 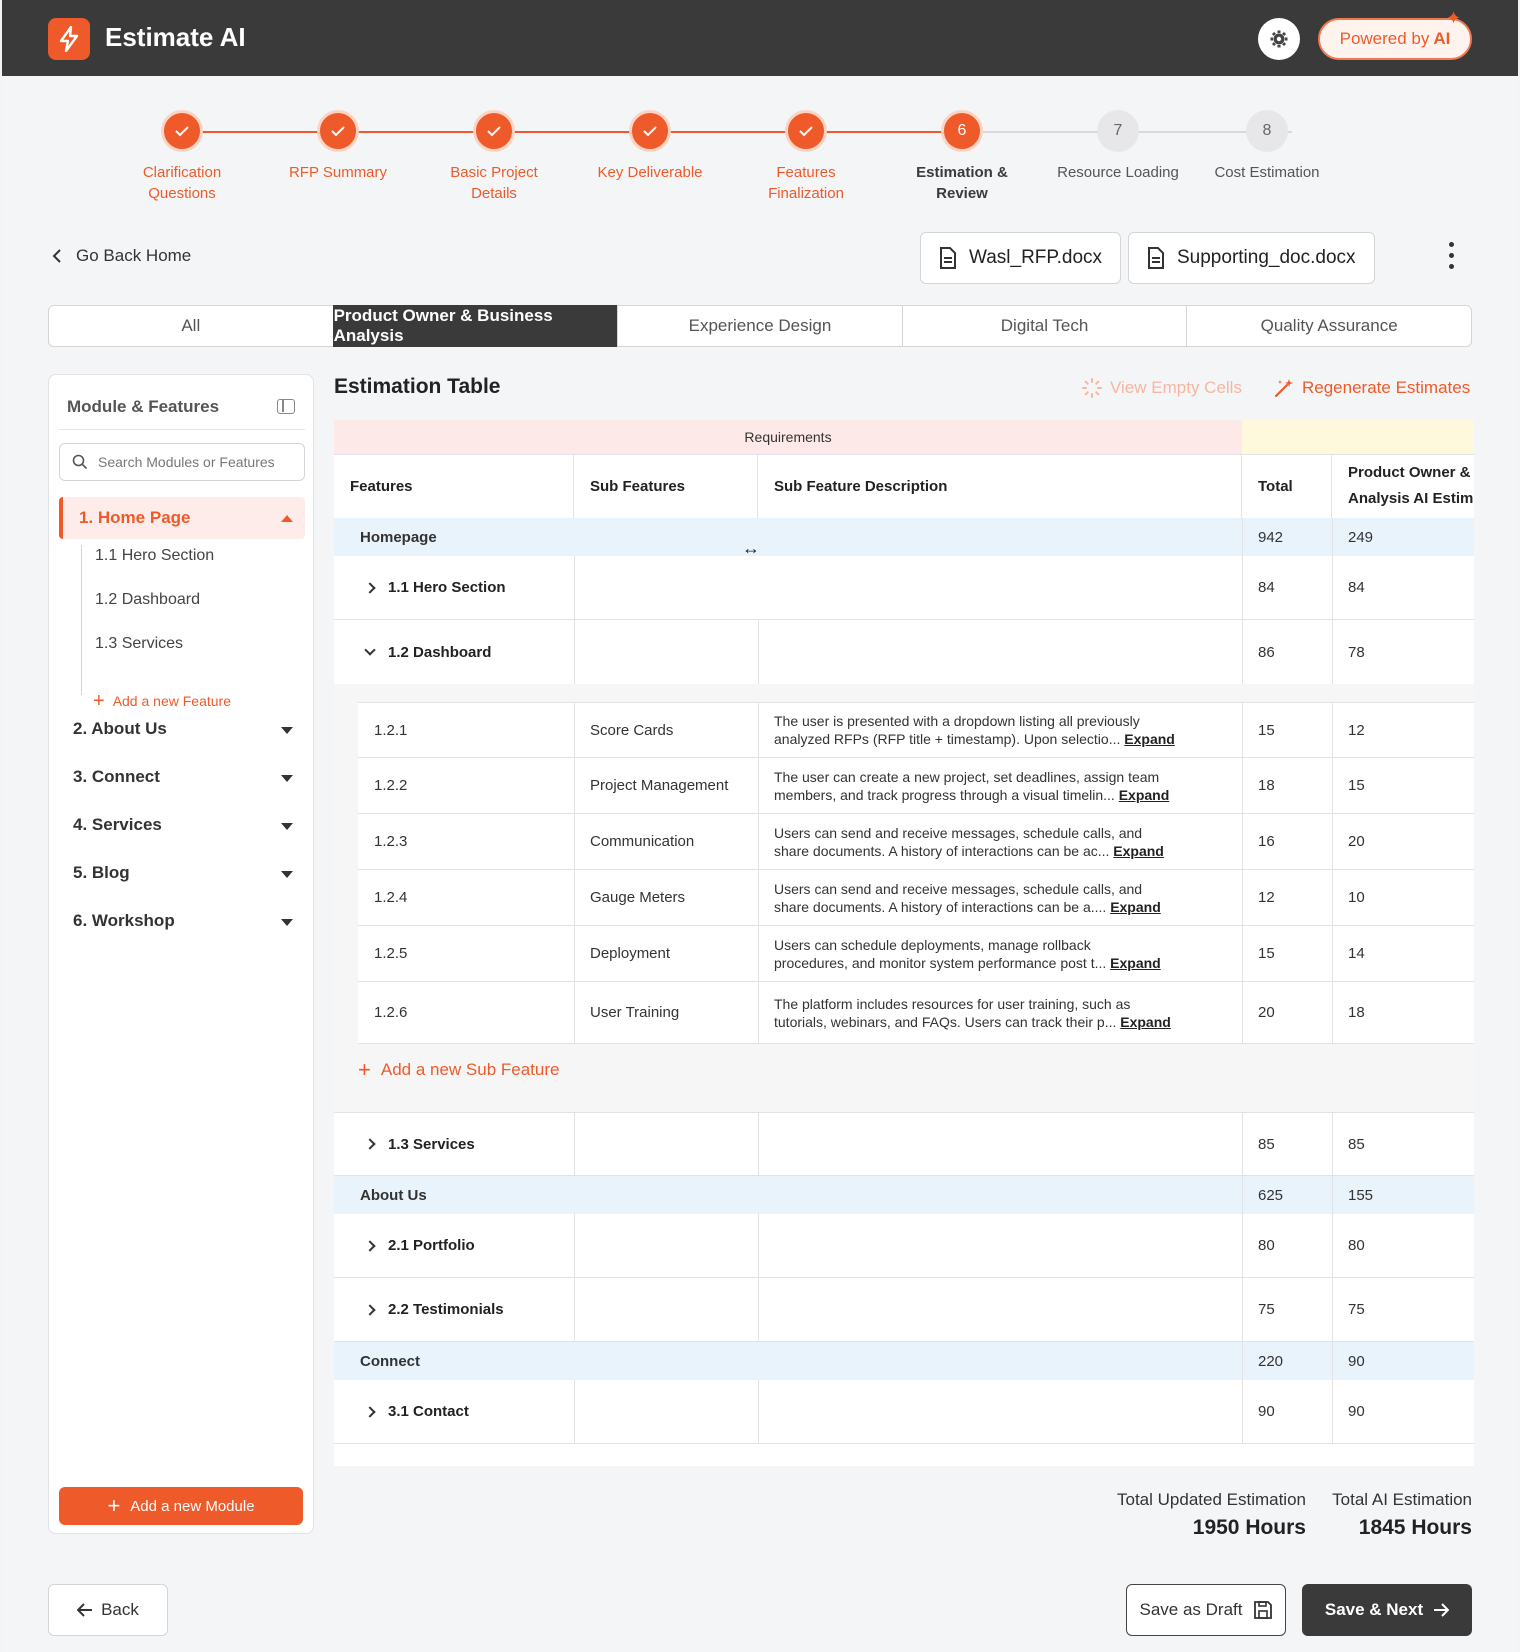 What do you see at coordinates (183, 921) in the screenshot?
I see `sidebar-module-workshop: 6. Workshop` at bounding box center [183, 921].